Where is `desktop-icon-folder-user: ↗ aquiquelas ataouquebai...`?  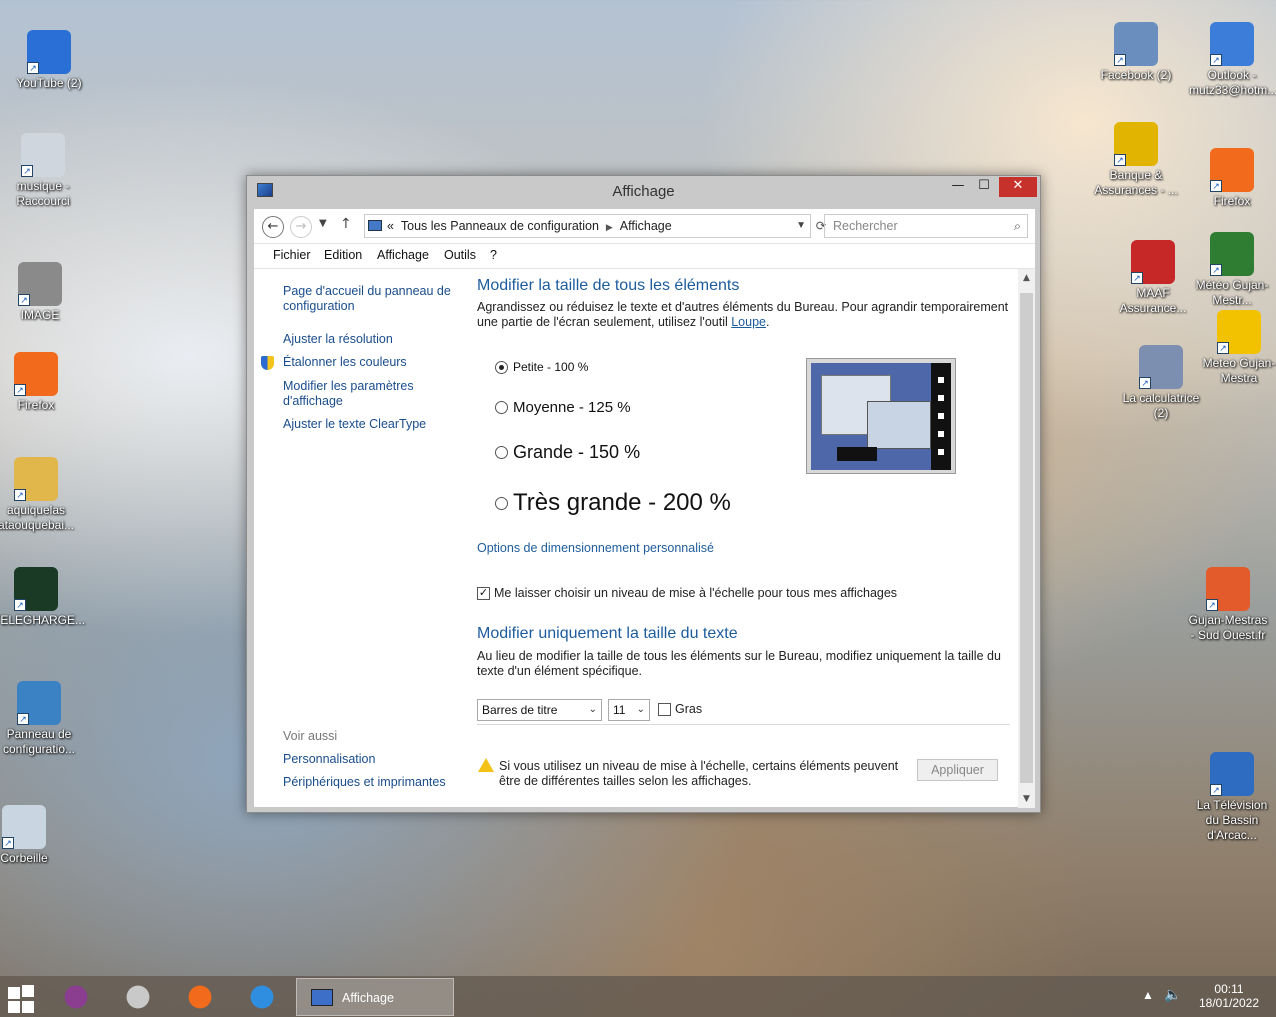 desktop-icon-folder-user: ↗ aquiquelas ataouquebai... is located at coordinates (39, 495).